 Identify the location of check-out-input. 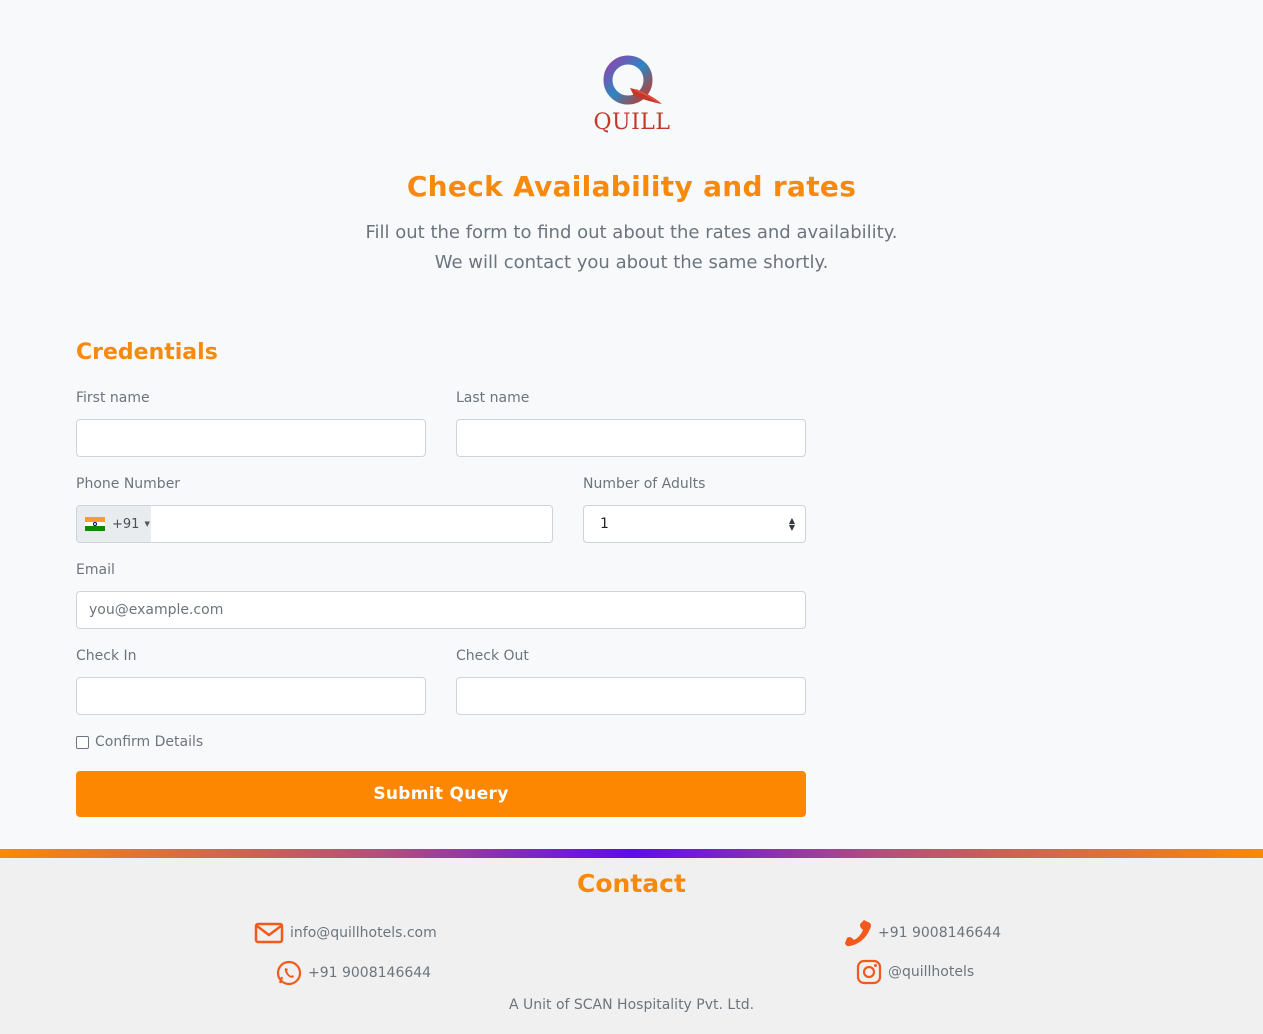
(631, 696).